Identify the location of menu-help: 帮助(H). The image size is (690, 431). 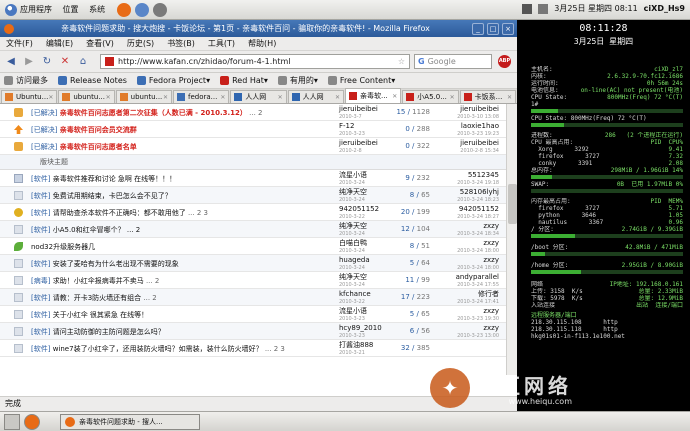
(262, 43).